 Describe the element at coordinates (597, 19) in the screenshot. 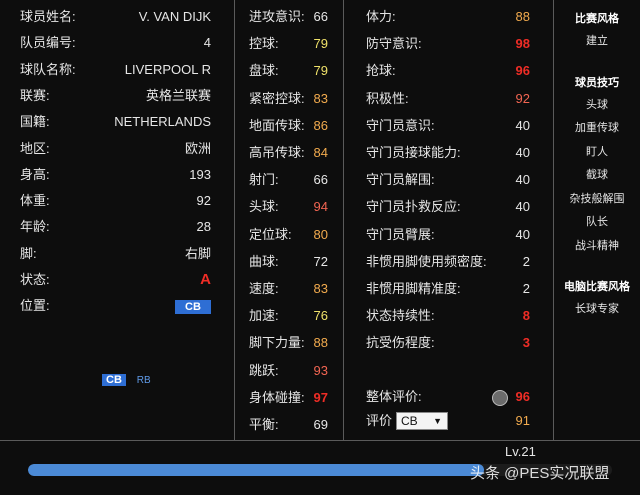

I see `sidebar-section-title: 比赛风格` at that location.